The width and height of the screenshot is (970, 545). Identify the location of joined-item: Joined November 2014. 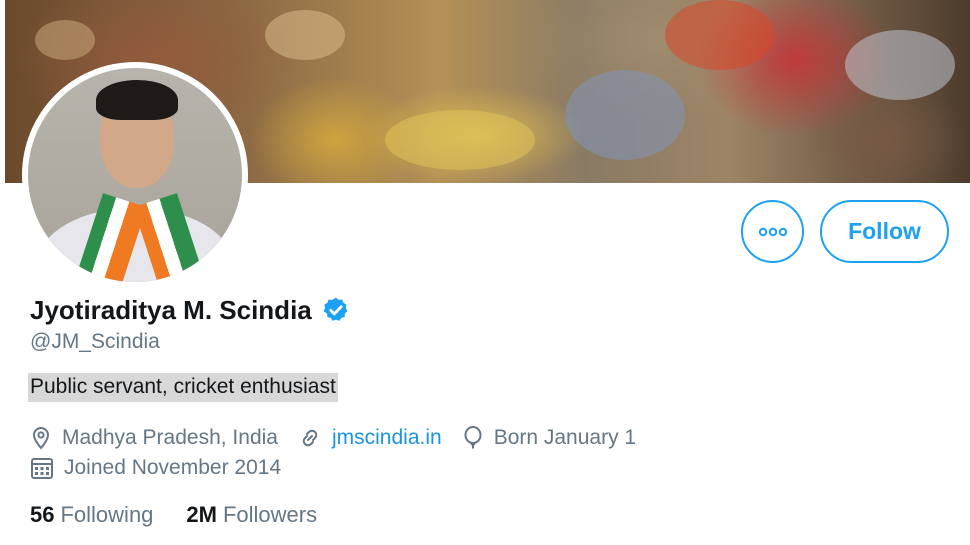
(155, 468).